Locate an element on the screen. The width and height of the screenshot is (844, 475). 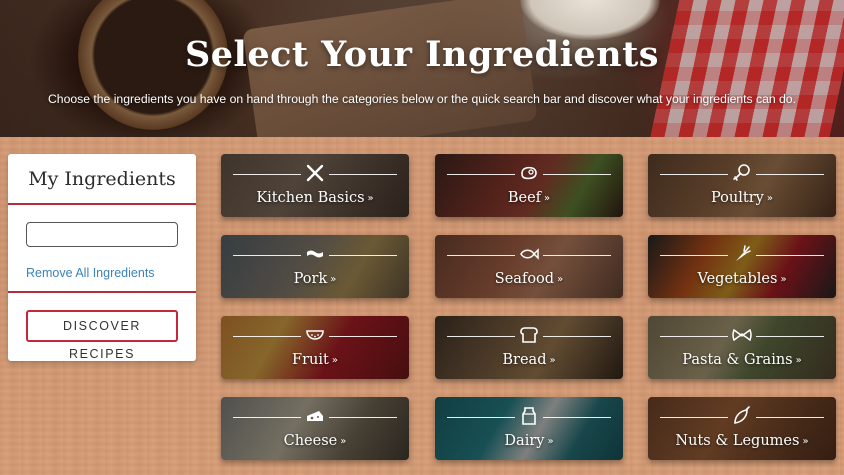
category-label: Pasta & Grains is located at coordinates (737, 360).